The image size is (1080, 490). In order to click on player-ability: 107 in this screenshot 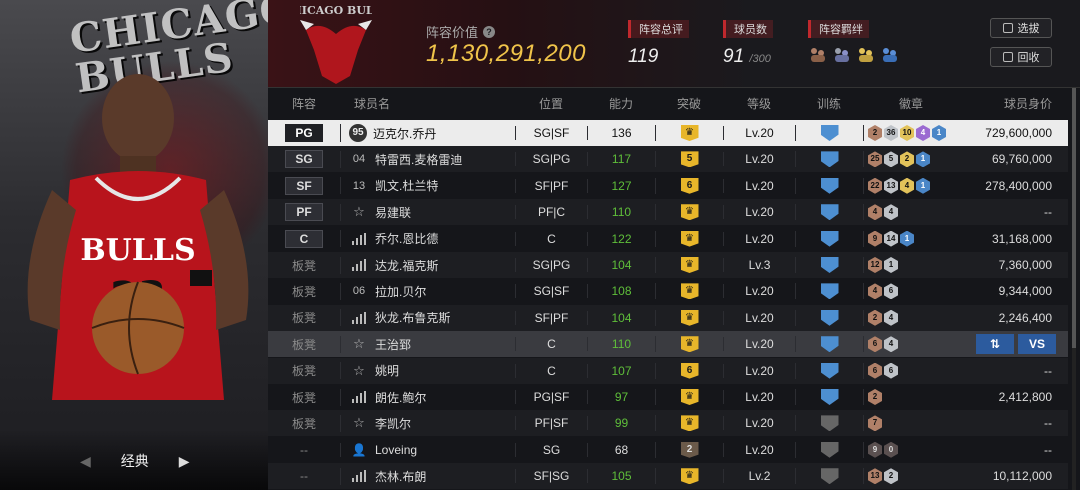, I will do `click(621, 370)`.